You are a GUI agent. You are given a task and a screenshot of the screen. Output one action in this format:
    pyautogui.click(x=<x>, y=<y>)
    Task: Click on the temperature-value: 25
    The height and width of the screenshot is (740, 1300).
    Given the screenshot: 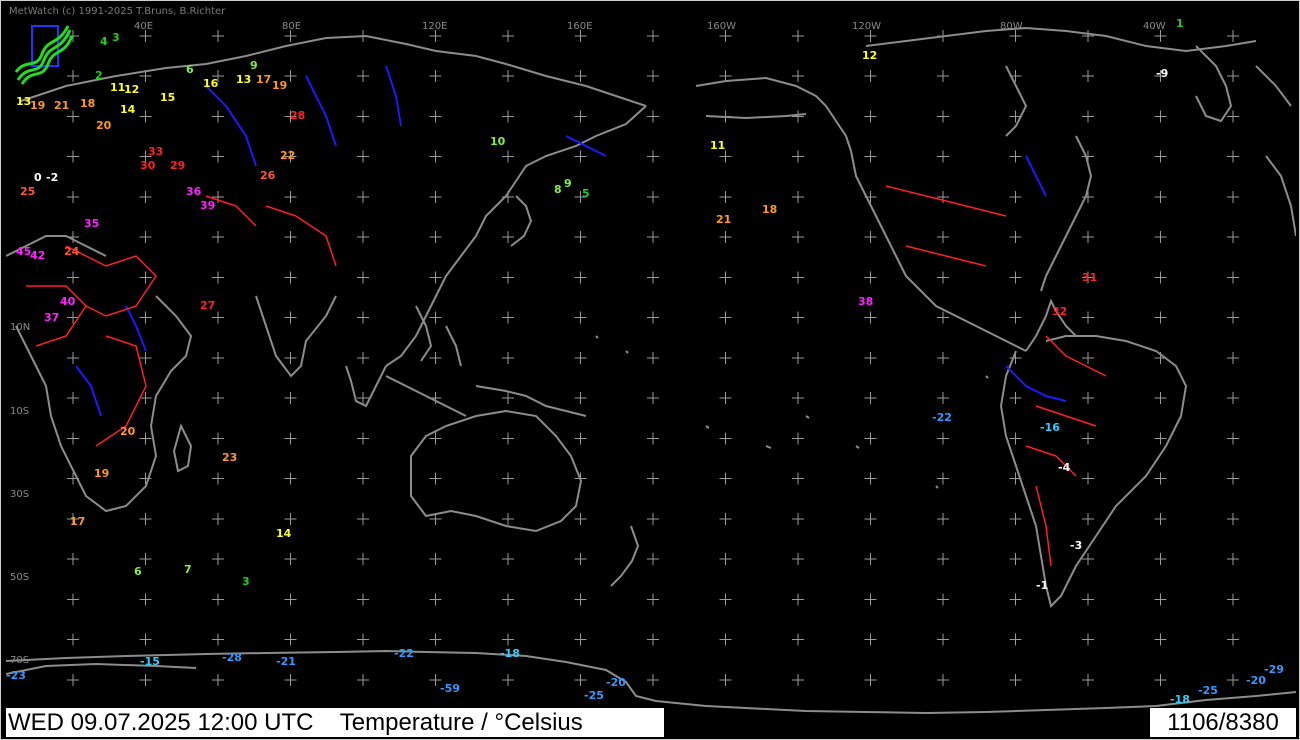 What is the action you would take?
    pyautogui.click(x=28, y=191)
    